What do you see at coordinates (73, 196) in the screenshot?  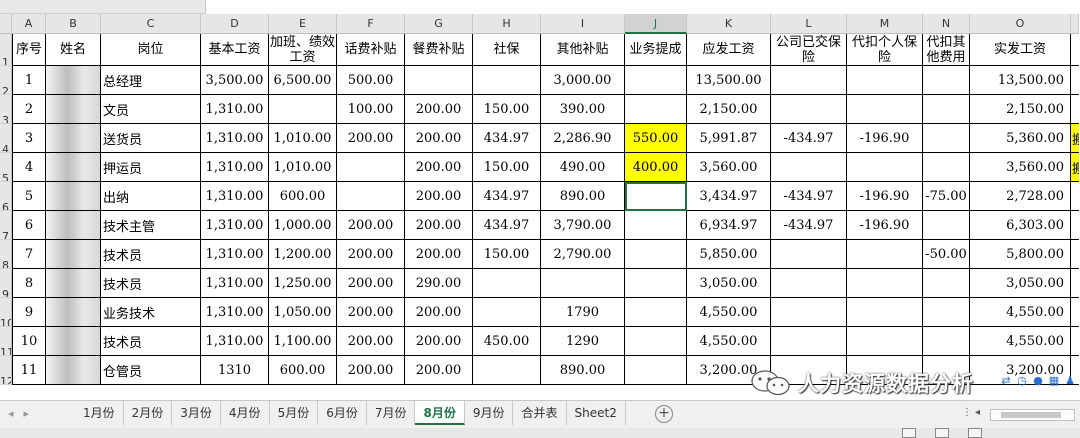 I see `cell-b6` at bounding box center [73, 196].